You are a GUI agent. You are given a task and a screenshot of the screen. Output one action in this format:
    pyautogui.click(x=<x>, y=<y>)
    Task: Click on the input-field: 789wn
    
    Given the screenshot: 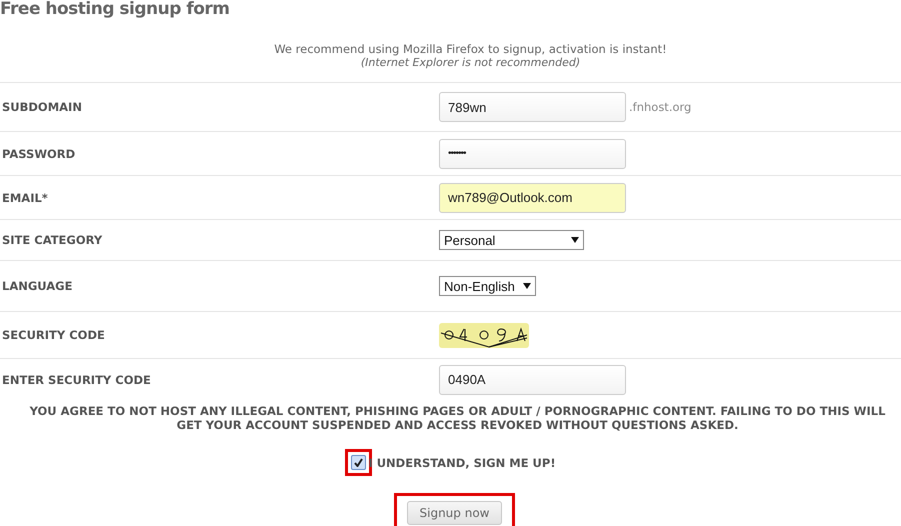 What is the action you would take?
    pyautogui.click(x=532, y=107)
    